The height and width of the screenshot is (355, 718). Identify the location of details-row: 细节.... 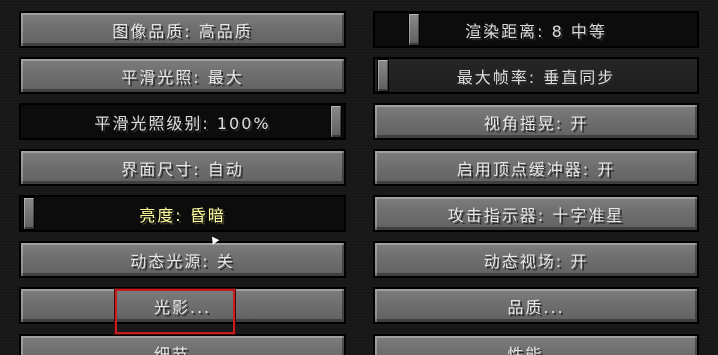
(182, 344).